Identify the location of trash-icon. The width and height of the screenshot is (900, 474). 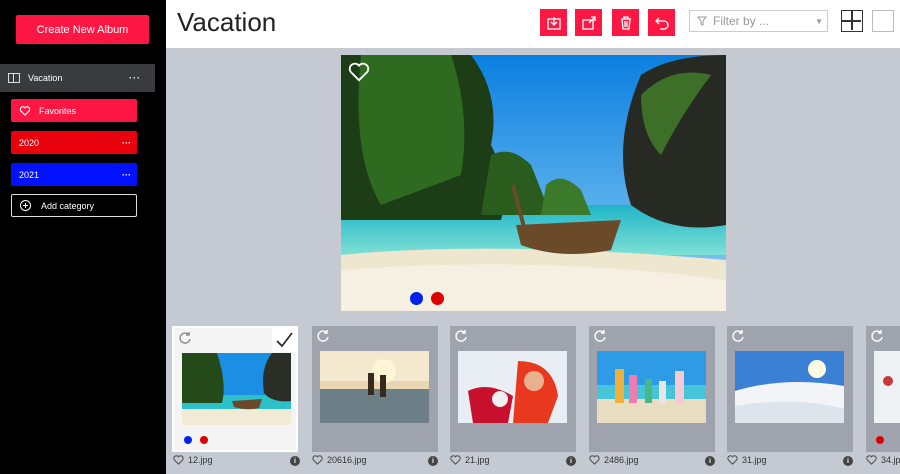
(625, 22).